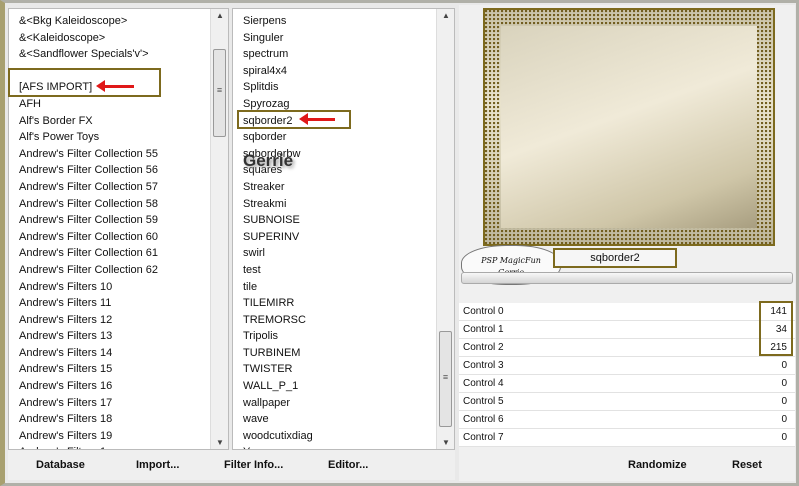  Describe the element at coordinates (60, 465) in the screenshot. I see `database-button: Database` at that location.